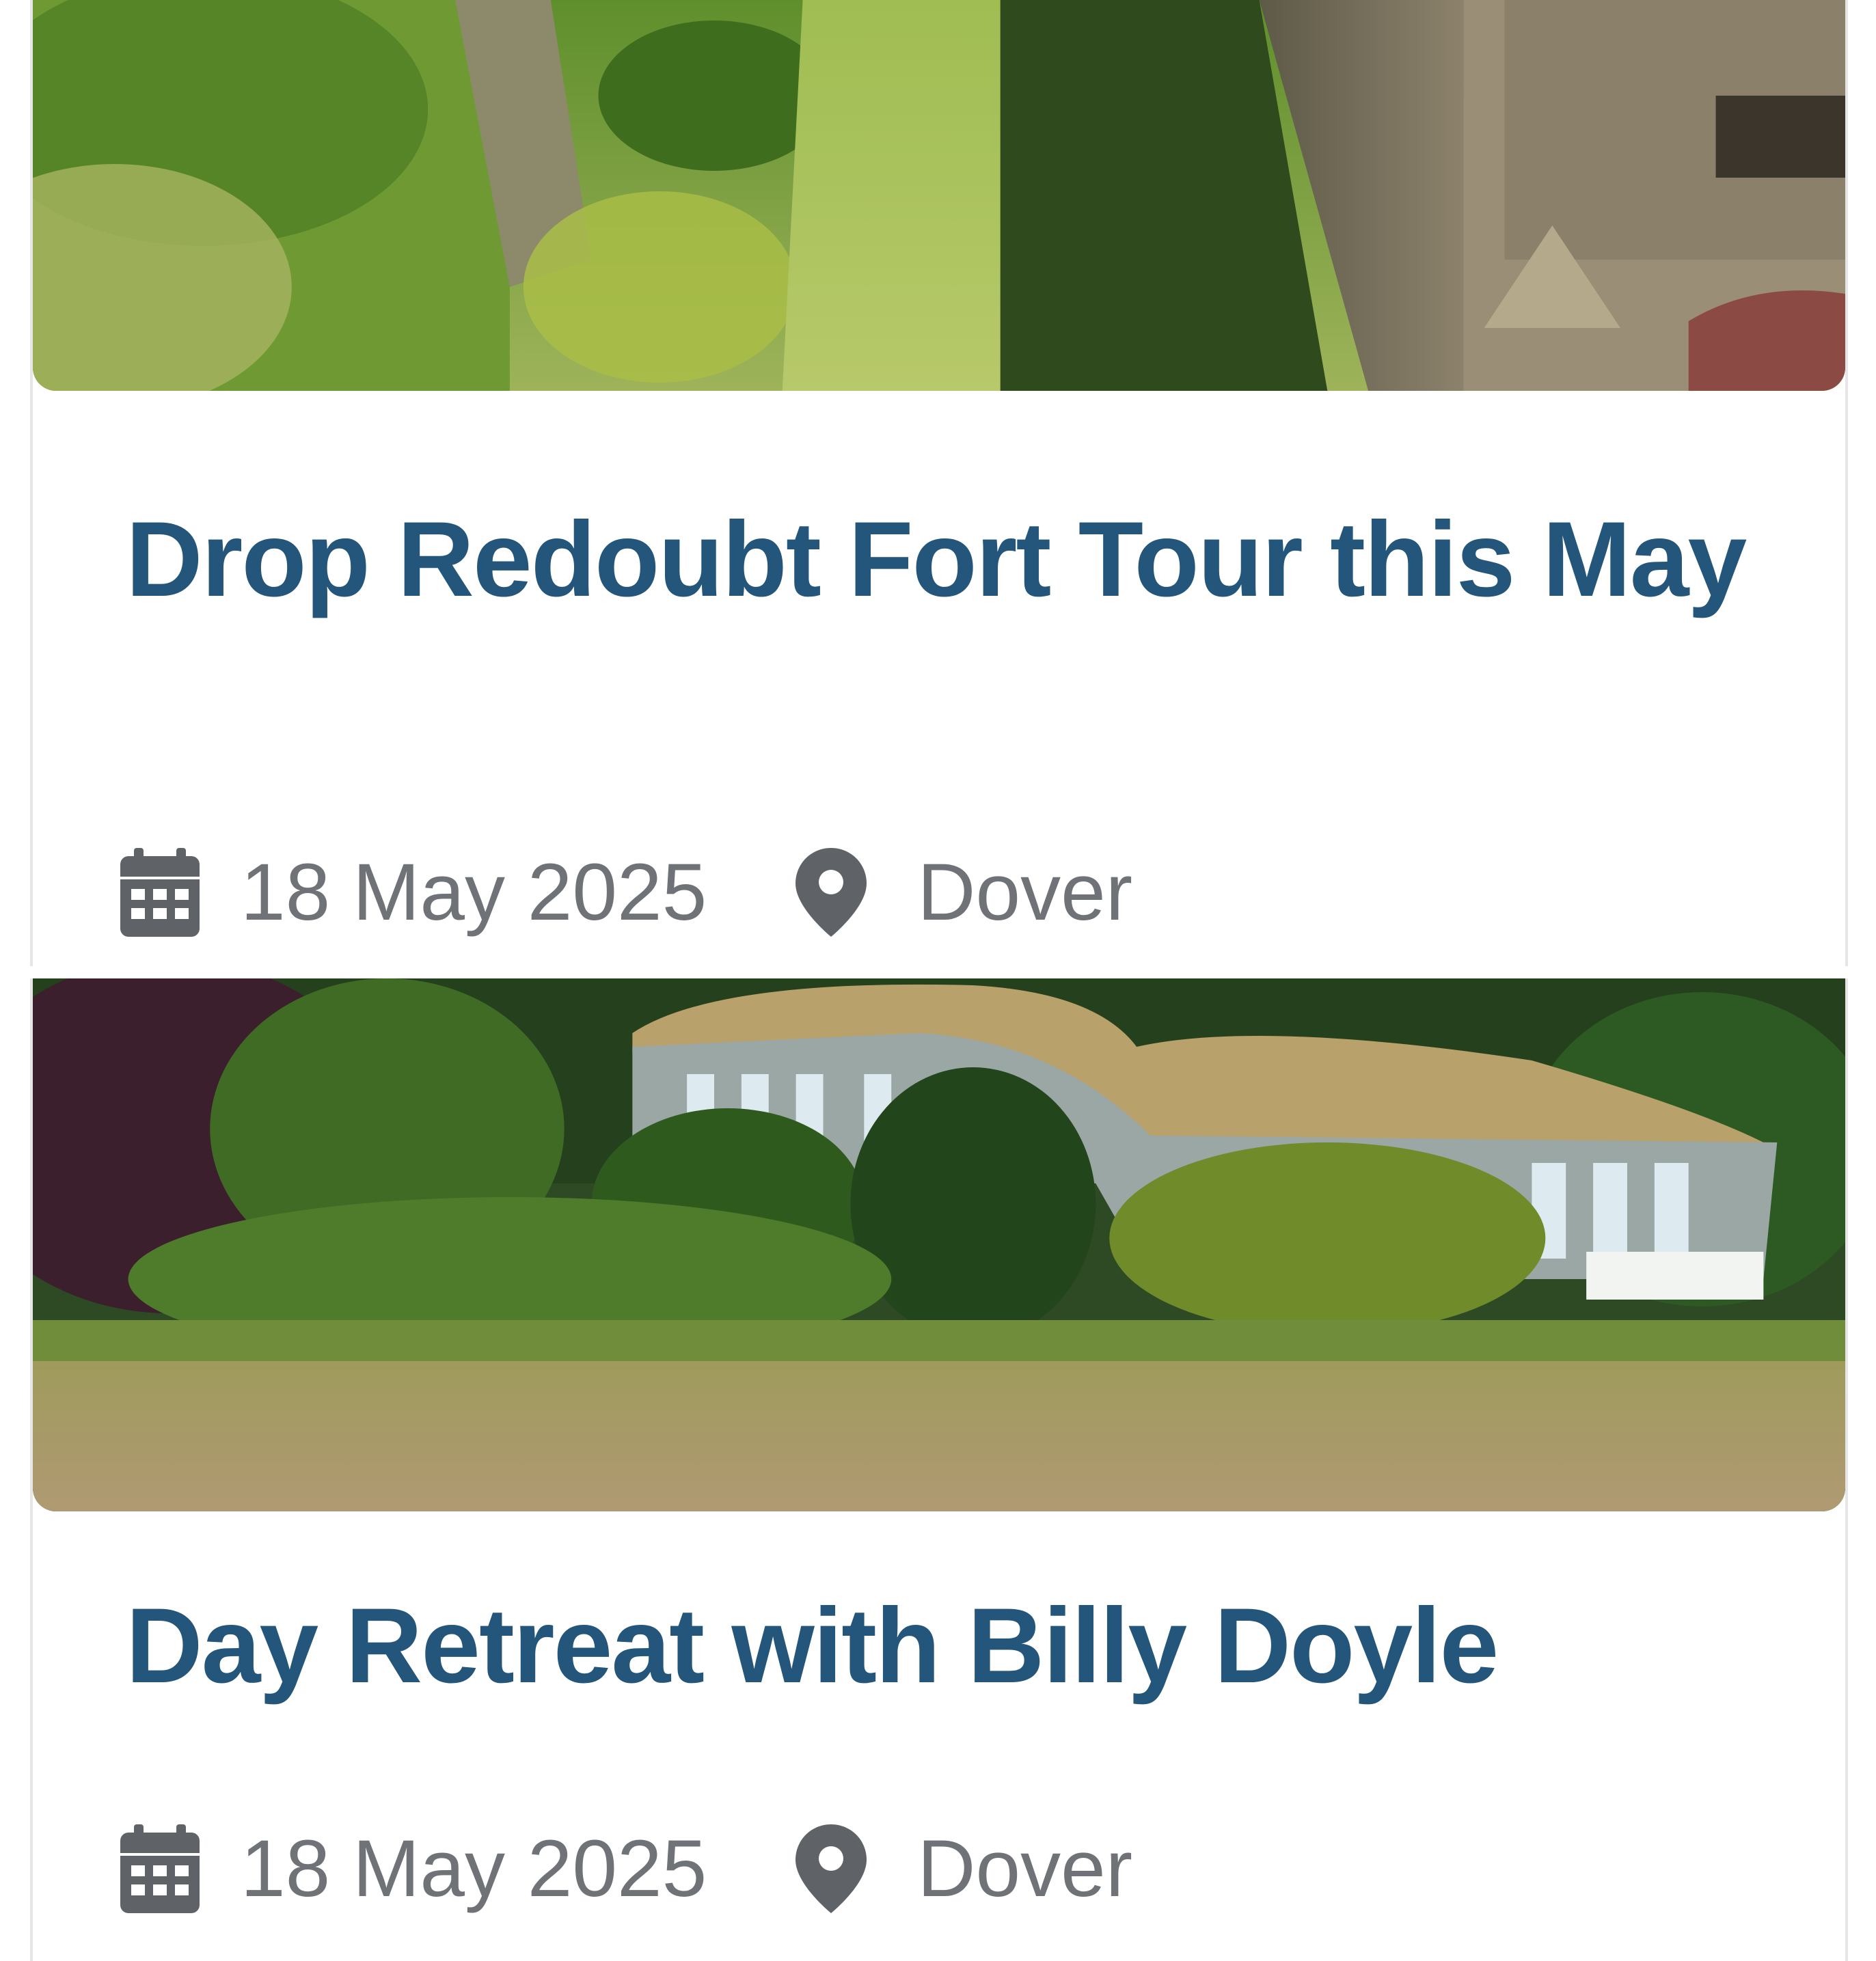  What do you see at coordinates (944, 1646) in the screenshot?
I see `event-title: Day Retreat with Billy Doyle` at bounding box center [944, 1646].